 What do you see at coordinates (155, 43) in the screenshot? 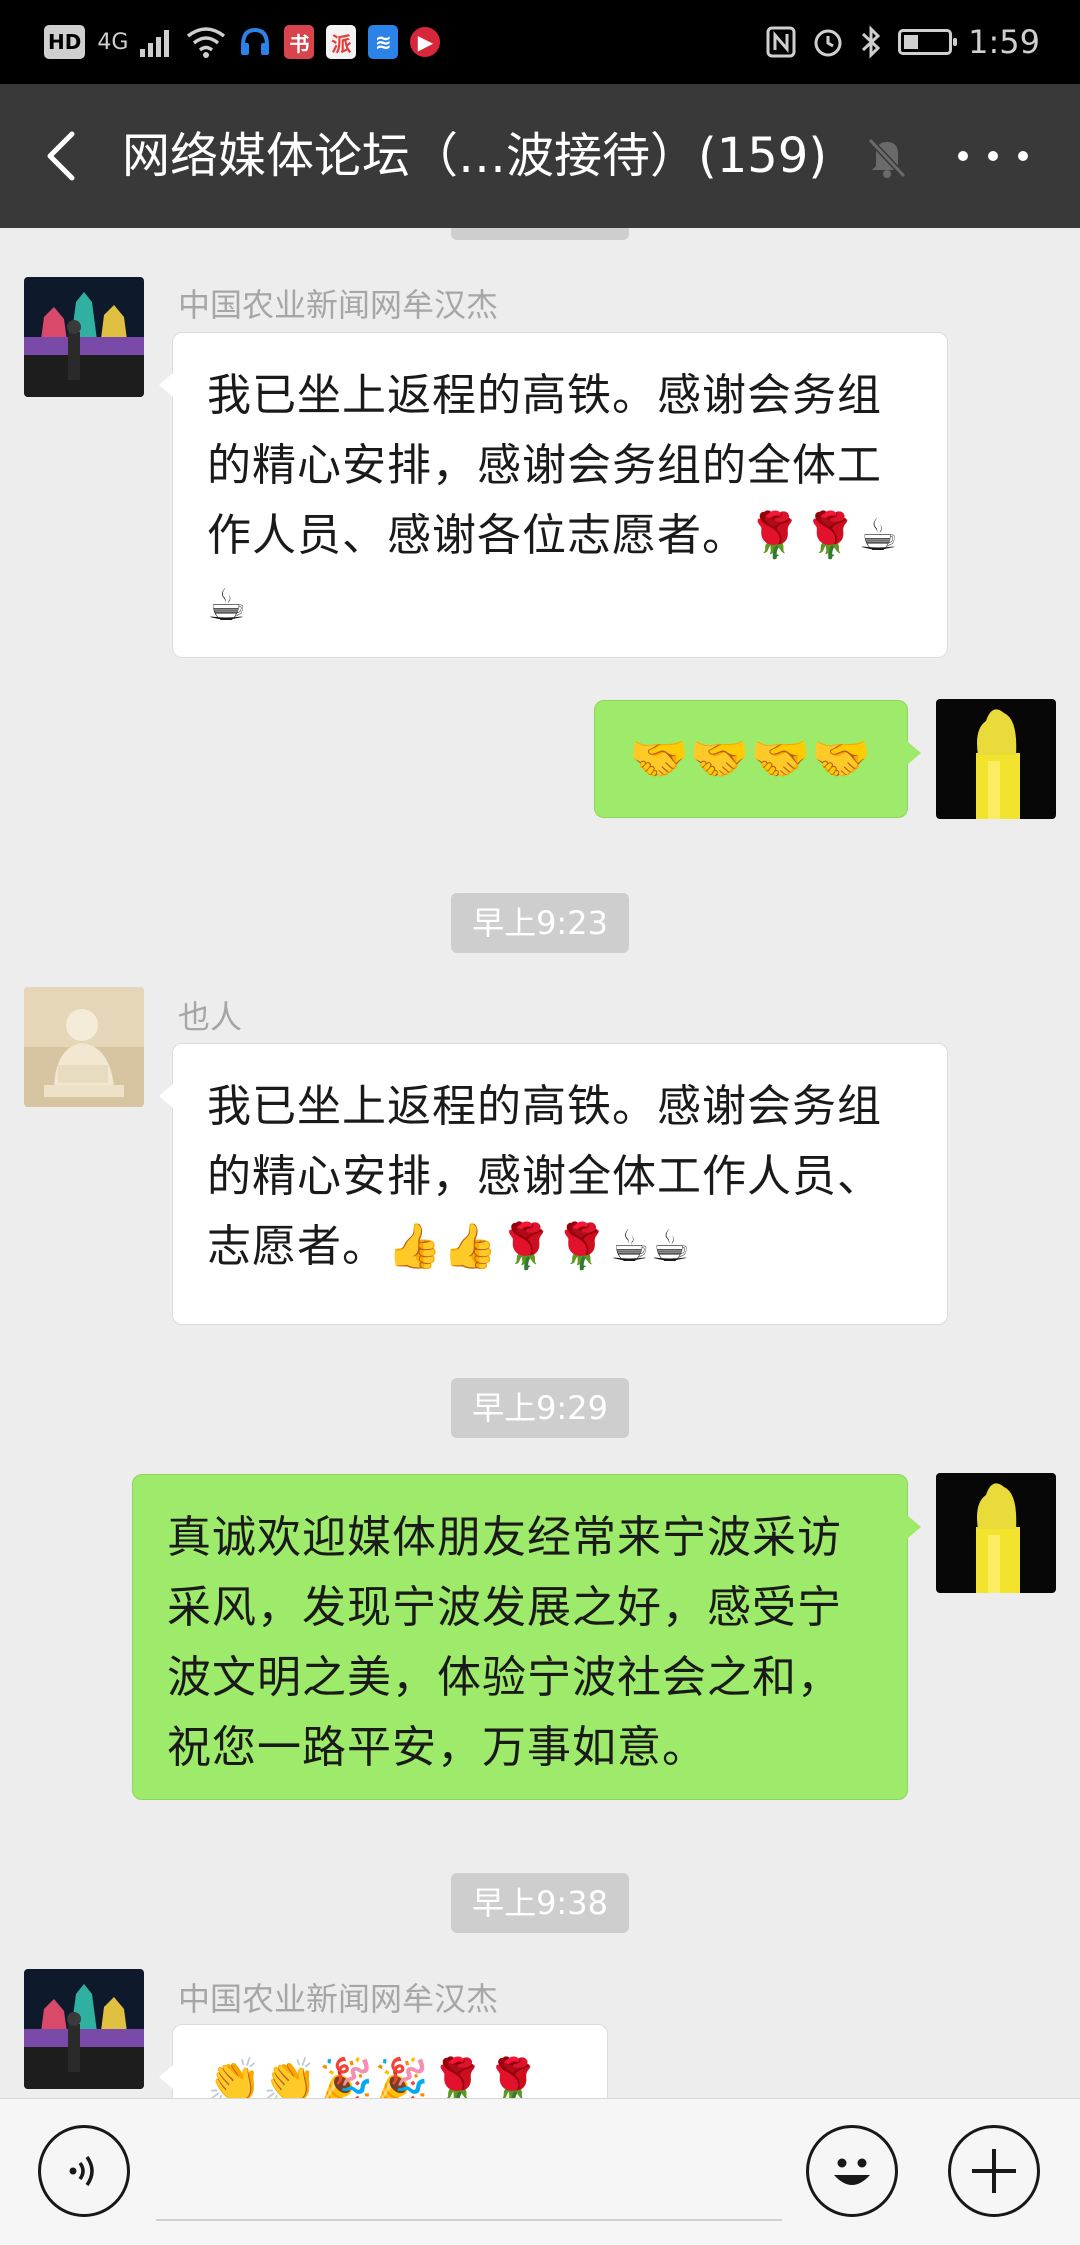
I see `signal-icon` at bounding box center [155, 43].